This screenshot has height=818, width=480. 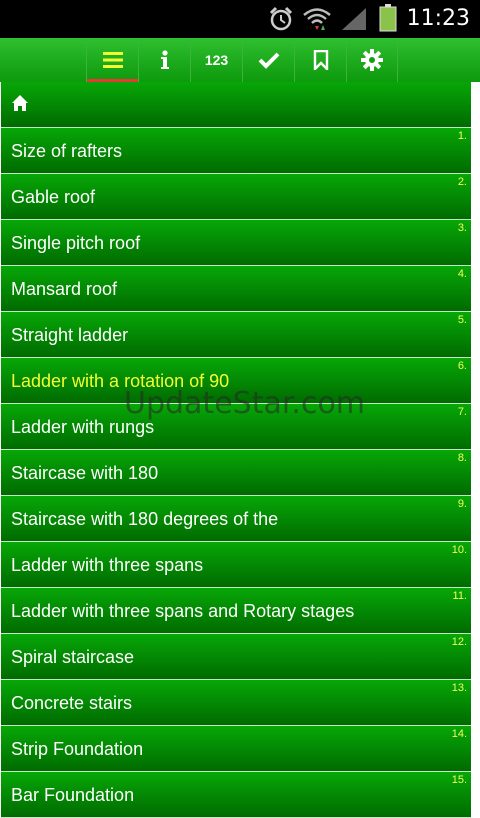 I want to click on list-item-number: 5., so click(x=462, y=320).